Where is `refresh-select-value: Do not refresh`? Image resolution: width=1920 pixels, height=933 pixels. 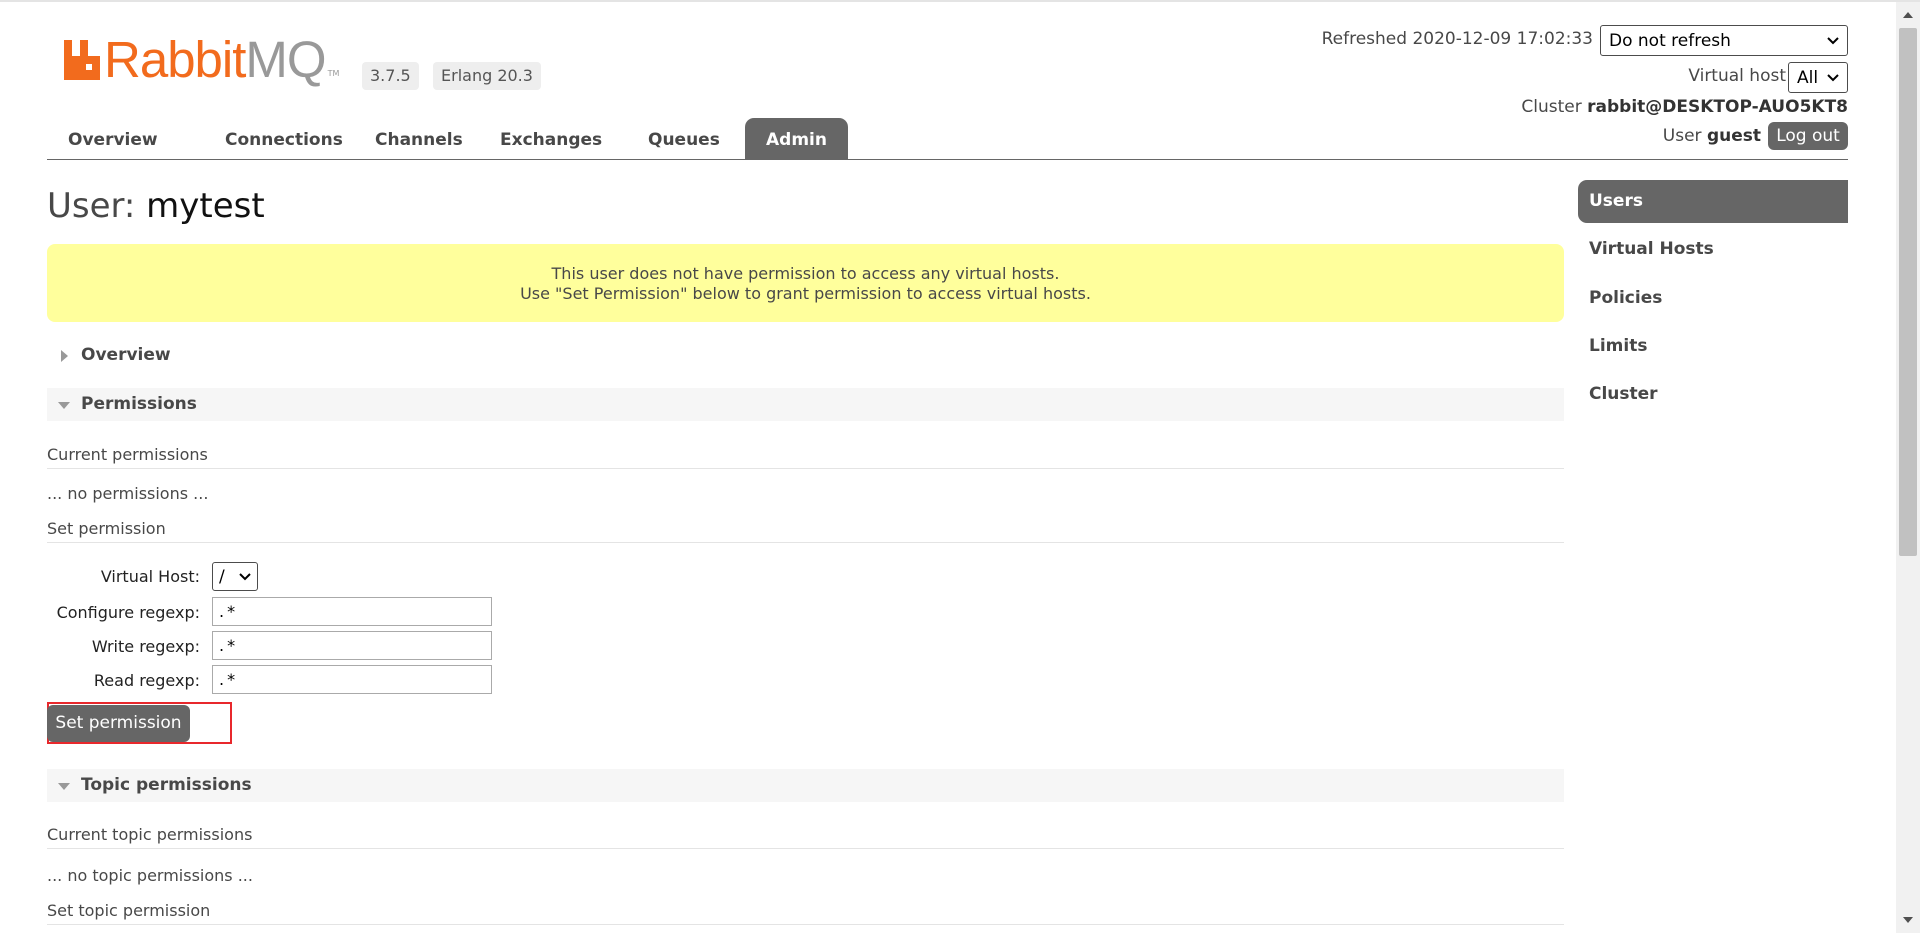
refresh-select-value: Do not refresh is located at coordinates (1670, 40).